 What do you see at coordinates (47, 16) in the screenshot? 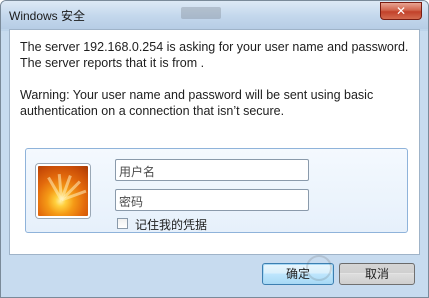
I see `window-title: Windows 安全` at bounding box center [47, 16].